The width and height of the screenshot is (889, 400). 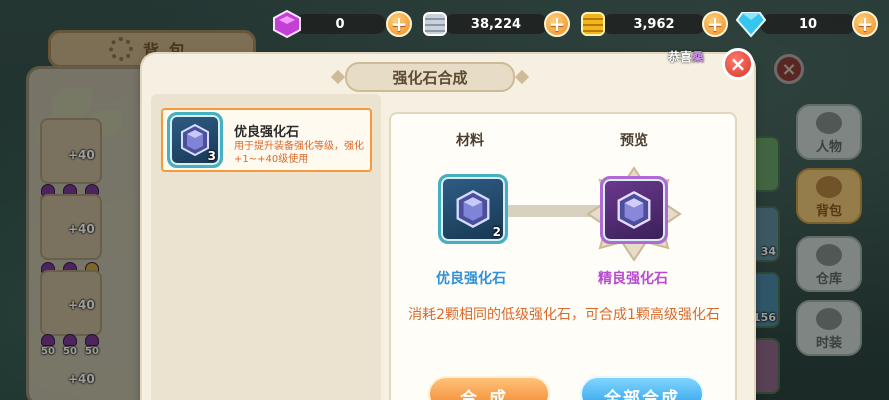 I want to click on resource-purple-crystal: 0 +, so click(x=342, y=24).